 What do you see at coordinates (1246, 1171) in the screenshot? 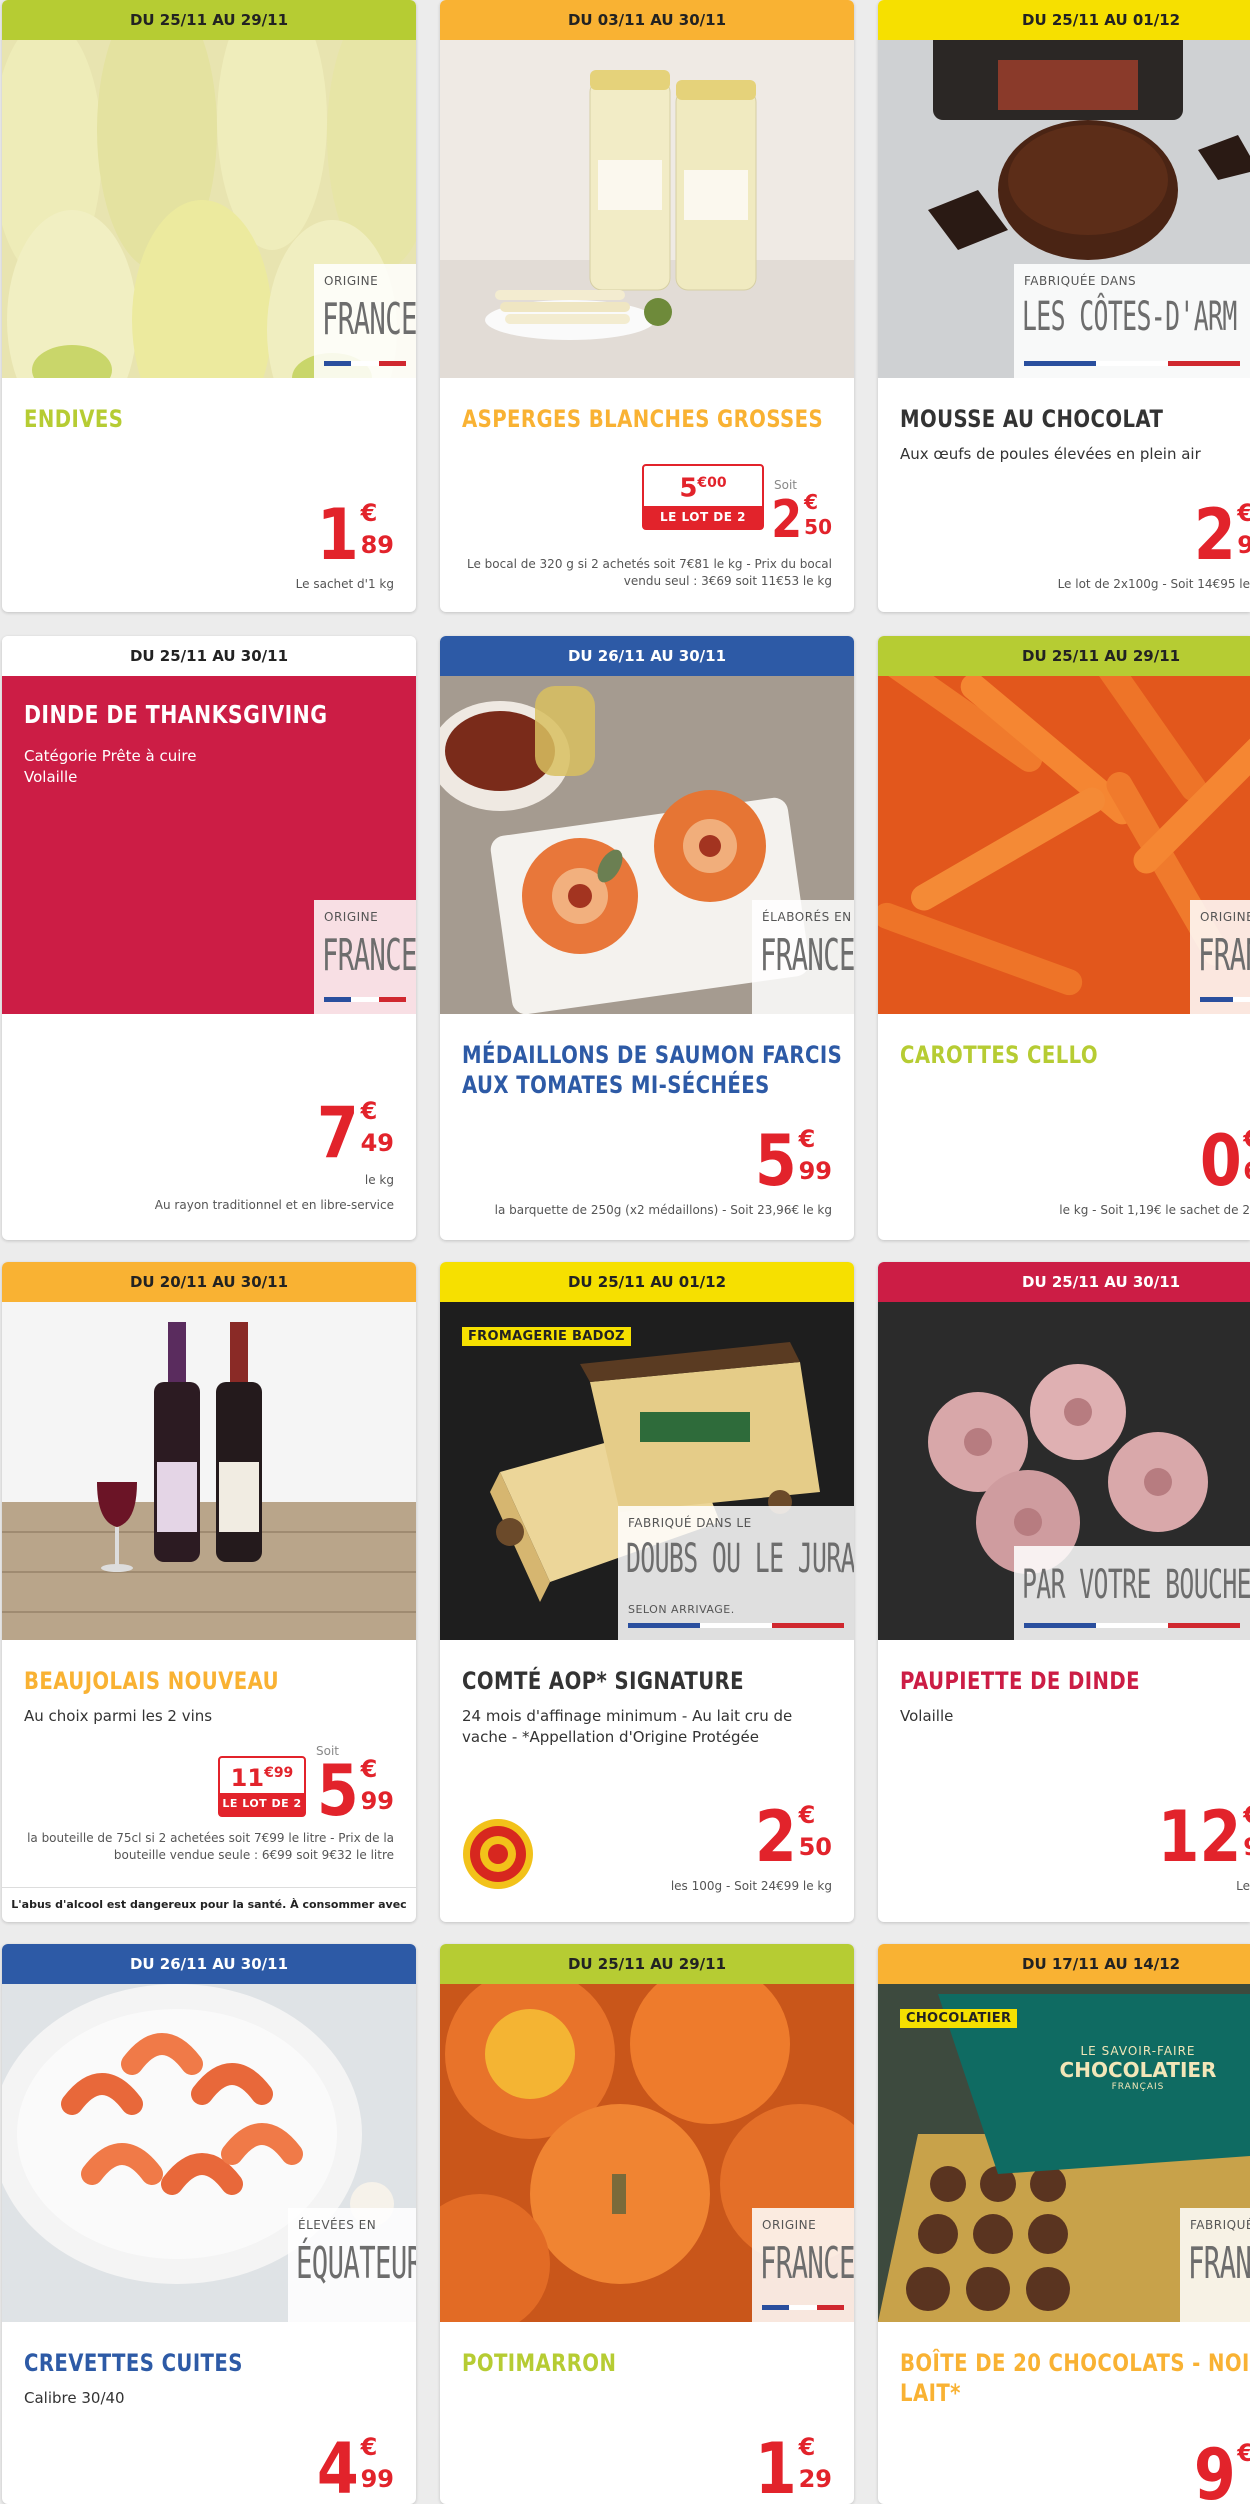
I see `price-decimal: 6` at bounding box center [1246, 1171].